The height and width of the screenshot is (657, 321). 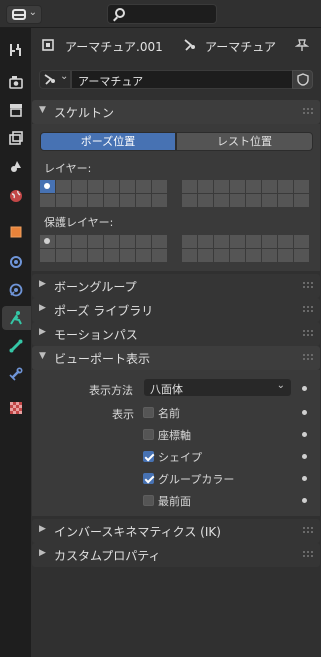 I want to click on tab-armature-data, so click(x=16, y=318).